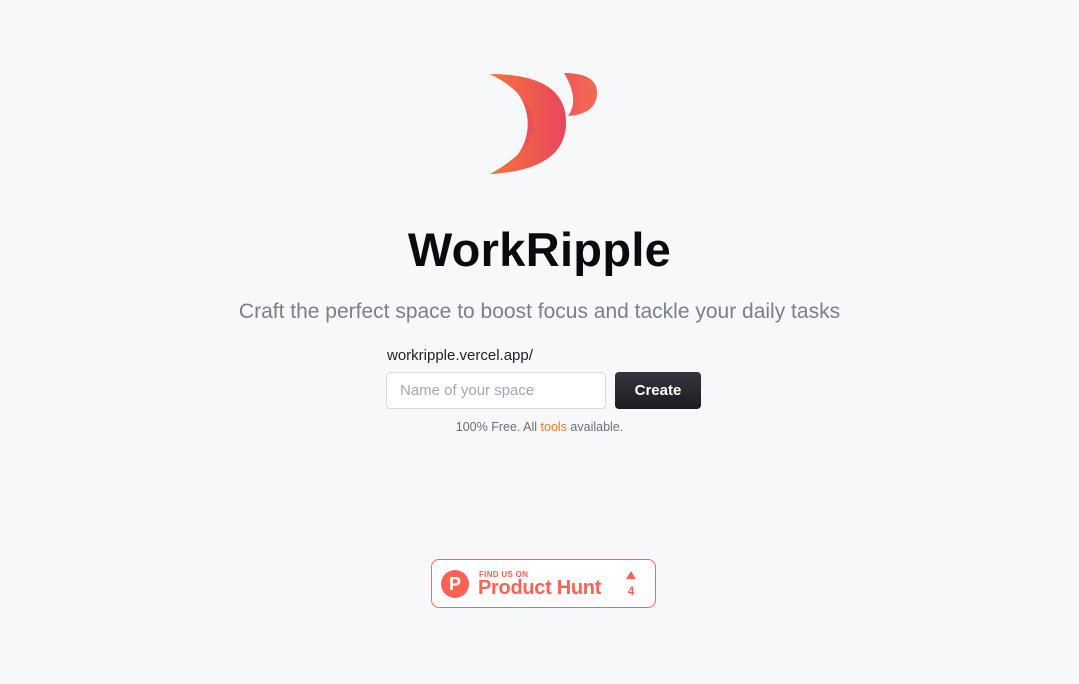 Image resolution: width=1079 pixels, height=684 pixels. I want to click on free-note: 100% Free. All tools available., so click(539, 427).